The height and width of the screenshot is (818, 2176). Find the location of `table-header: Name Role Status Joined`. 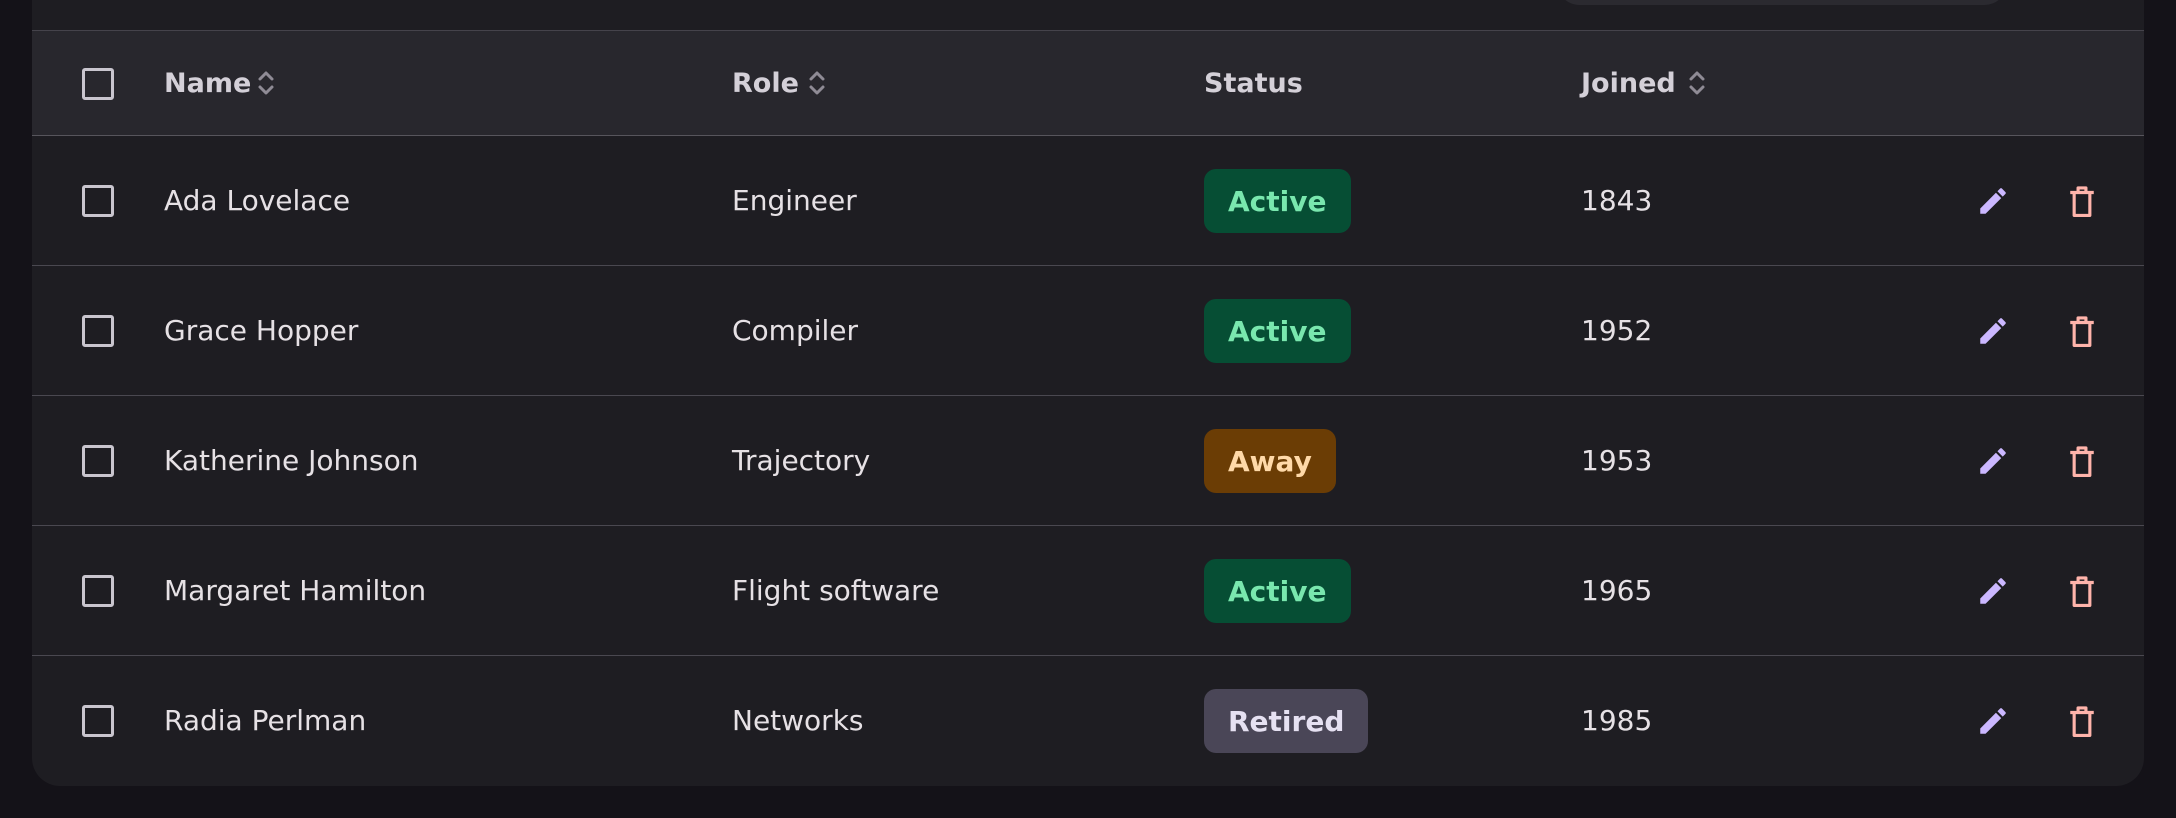

table-header: Name Role Status Joined is located at coordinates (1088, 83).